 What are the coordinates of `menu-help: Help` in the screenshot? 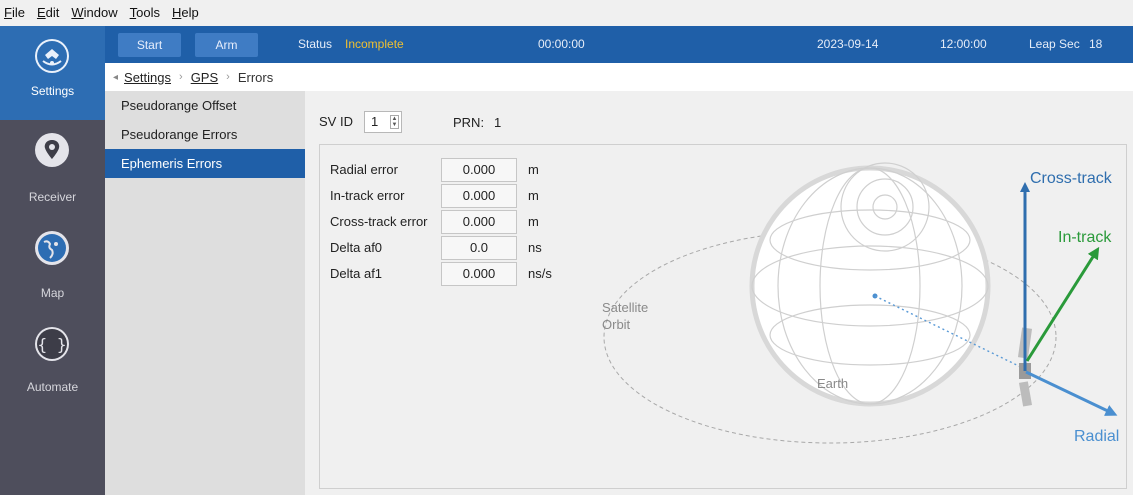 It's located at (185, 13).